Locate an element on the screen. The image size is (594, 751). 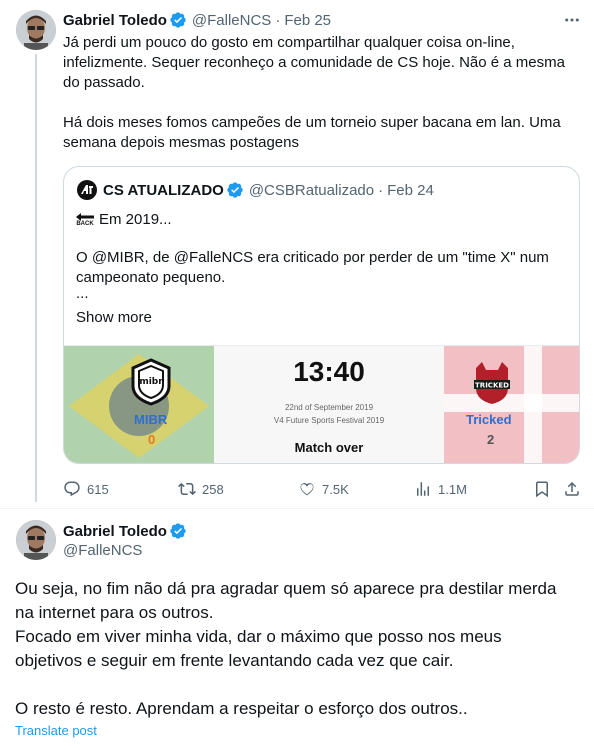
thread-line is located at coordinates (36, 278).